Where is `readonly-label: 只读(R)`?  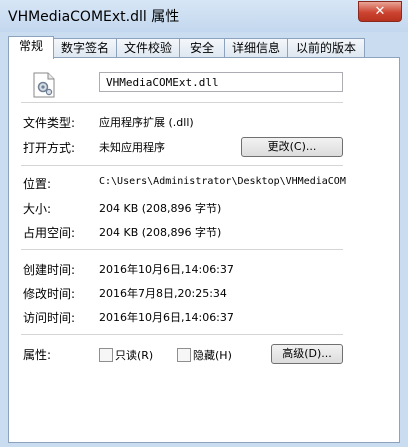
readonly-label: 只读(R) is located at coordinates (134, 355).